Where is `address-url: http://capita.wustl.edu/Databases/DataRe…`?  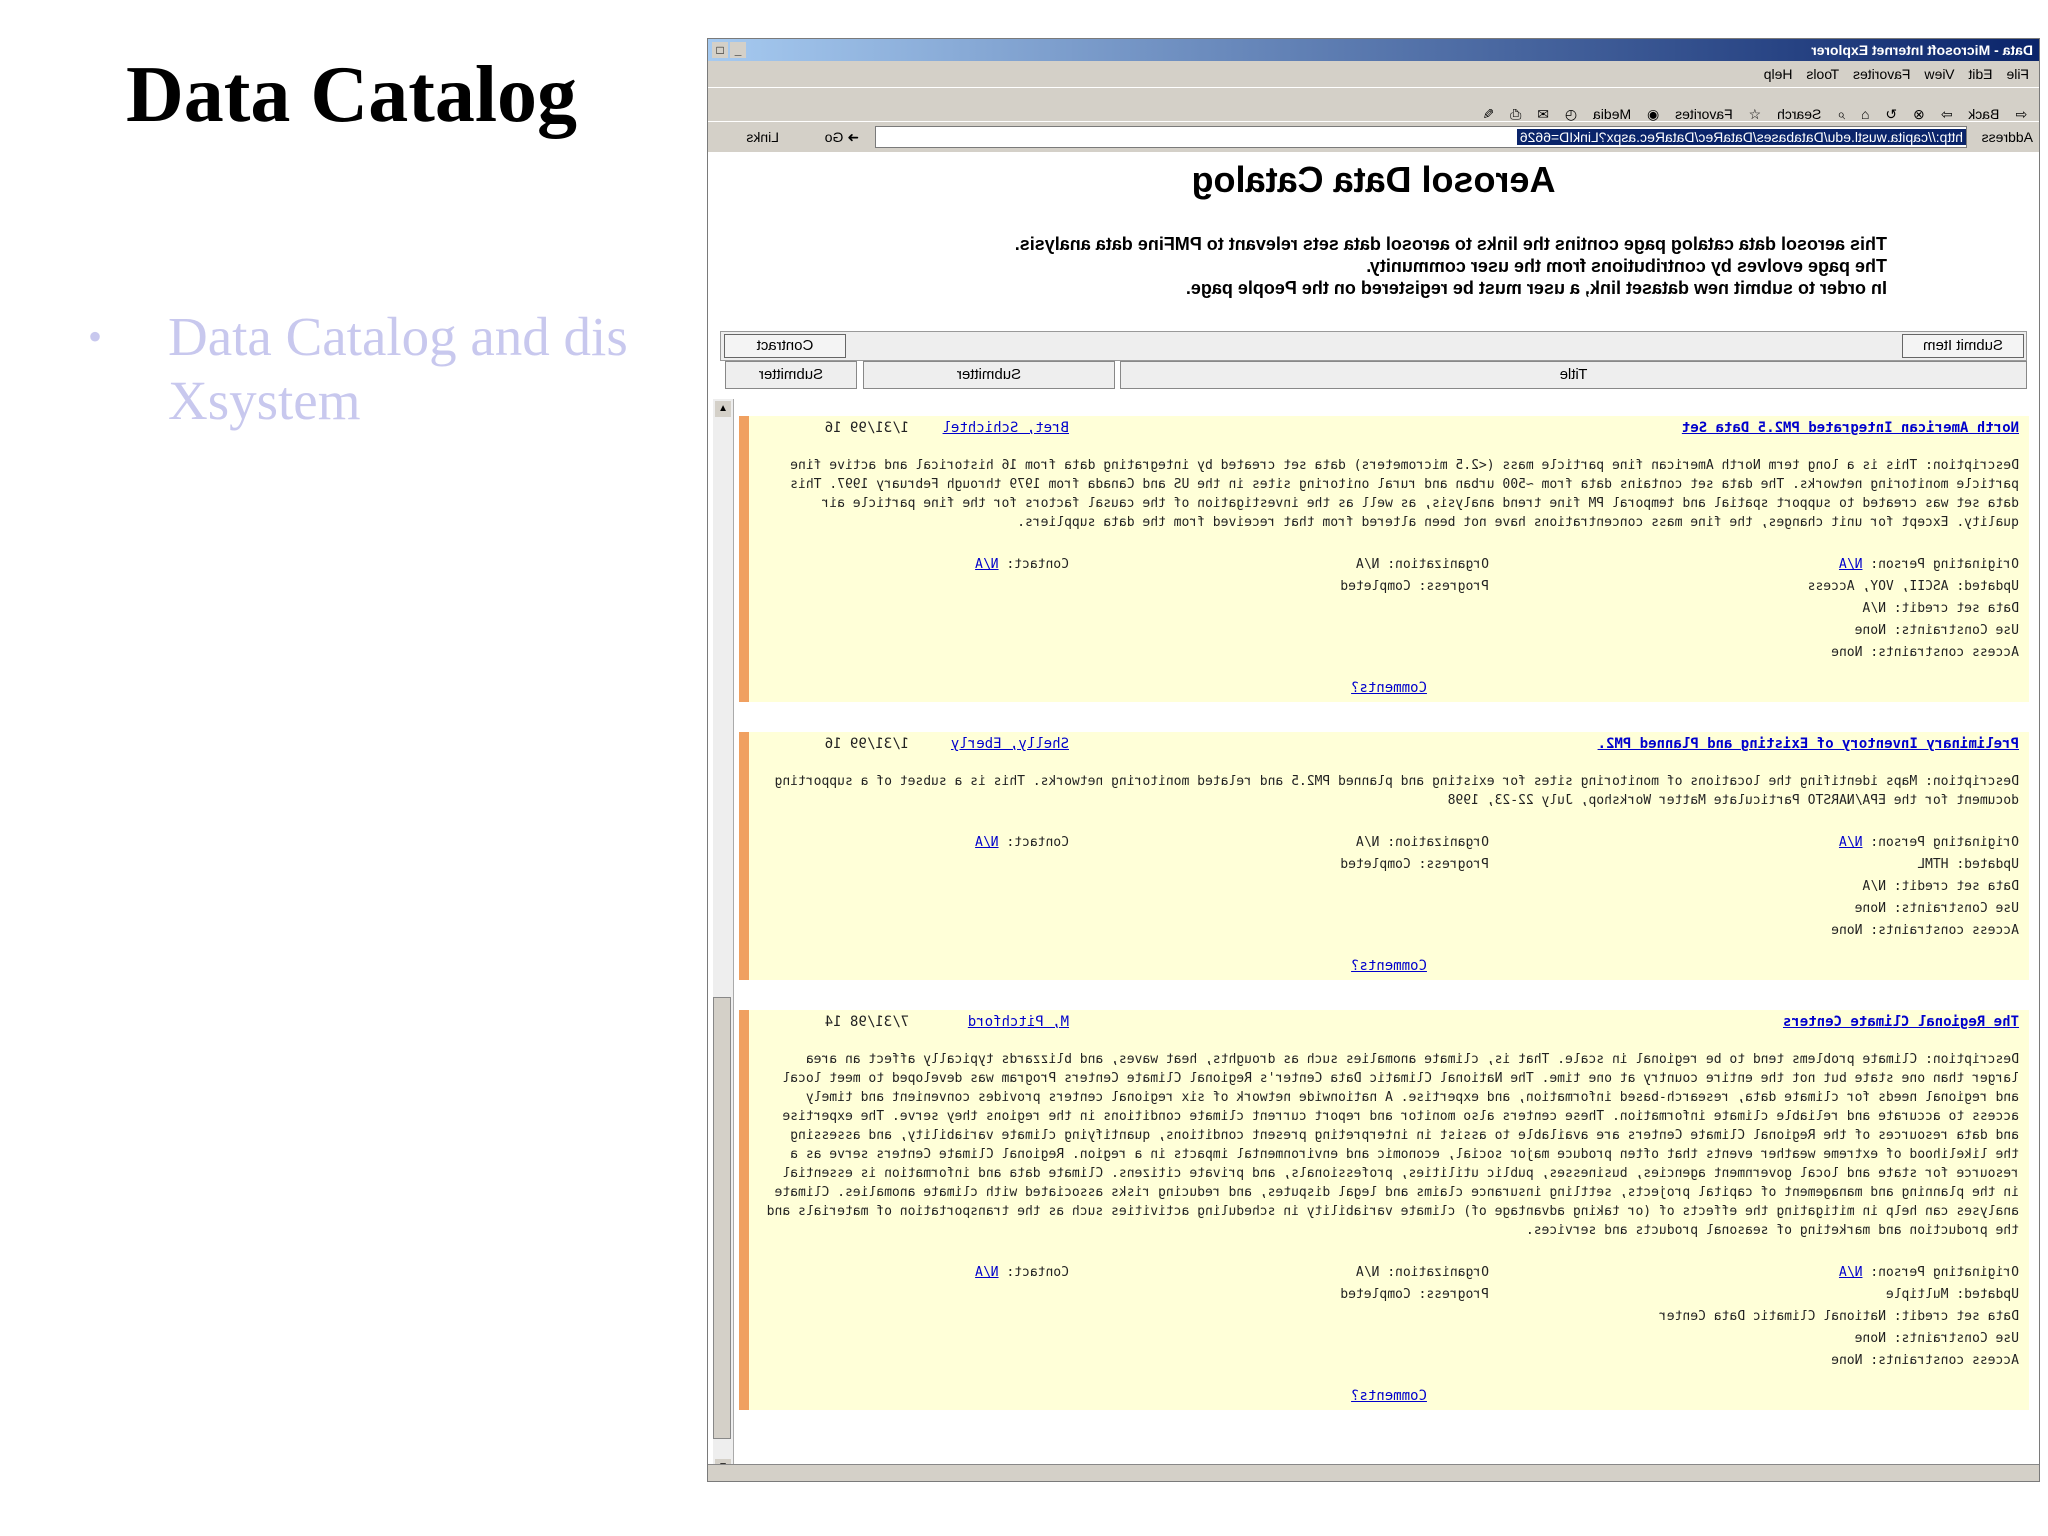 address-url: http://capita.wustl.edu/Databases/DataRe… is located at coordinates (1741, 137).